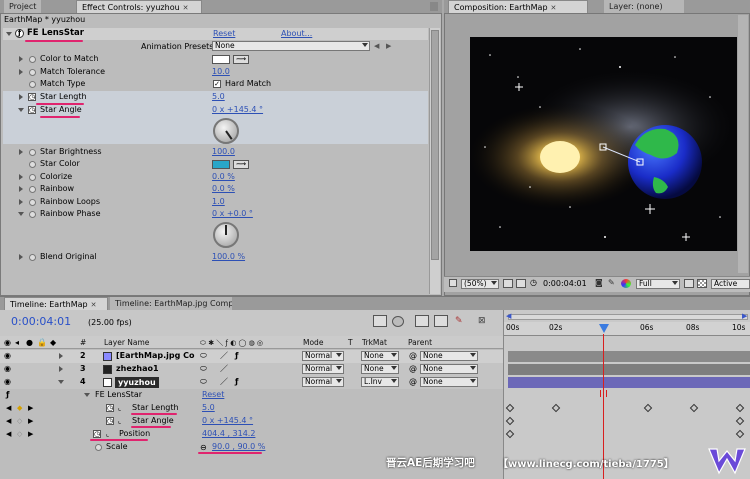 The image size is (750, 479). I want to click on safe-zones-icon, so click(508, 283).